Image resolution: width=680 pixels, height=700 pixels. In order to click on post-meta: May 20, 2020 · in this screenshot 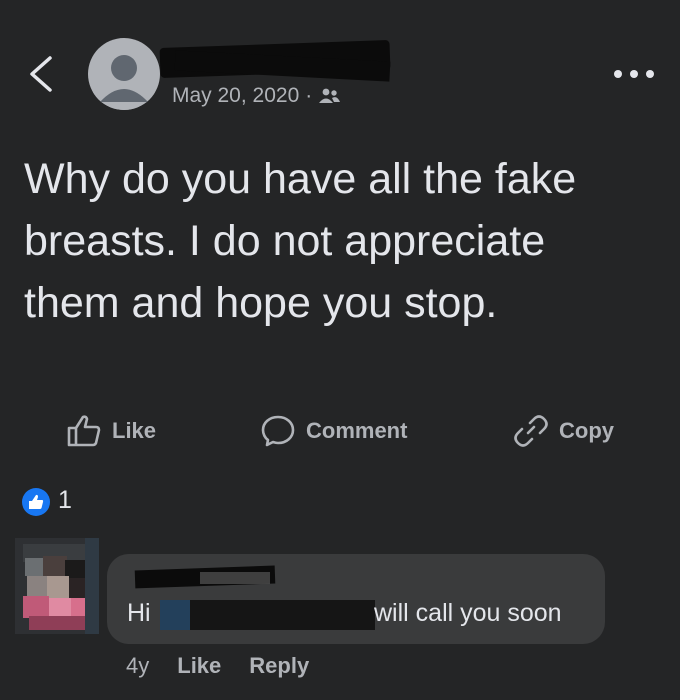, I will do `click(256, 96)`.